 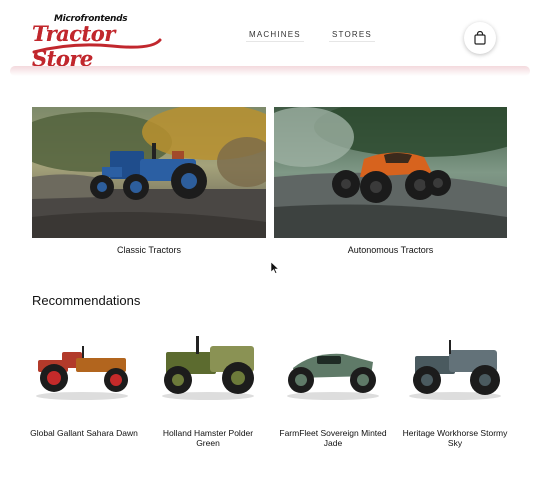 I want to click on shopping-bag-icon, so click(x=480, y=38).